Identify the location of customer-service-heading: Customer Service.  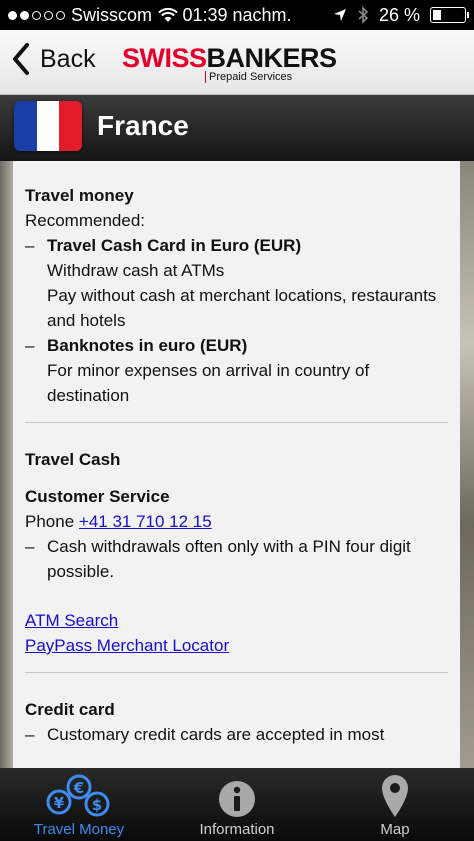
(97, 496).